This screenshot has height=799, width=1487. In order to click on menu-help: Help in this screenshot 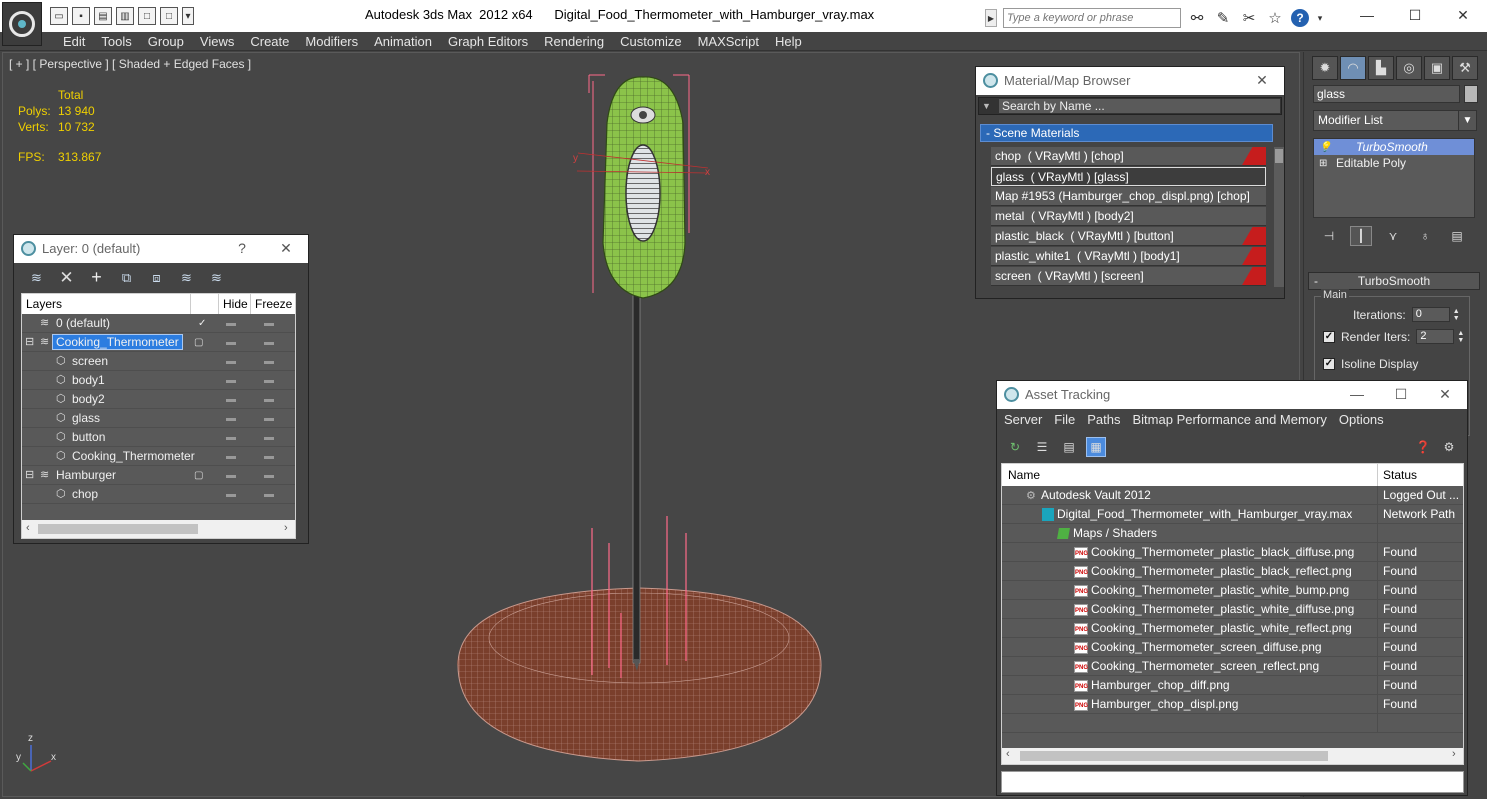, I will do `click(788, 41)`.